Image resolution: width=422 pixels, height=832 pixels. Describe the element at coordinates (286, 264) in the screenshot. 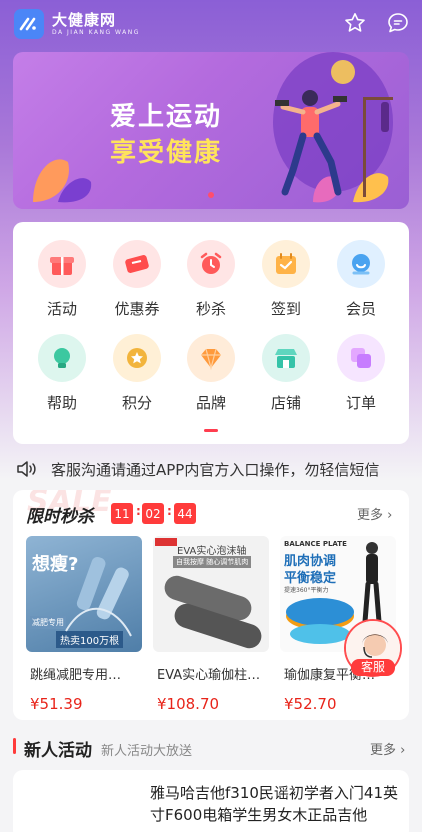

I see `calendar-check-icon` at that location.